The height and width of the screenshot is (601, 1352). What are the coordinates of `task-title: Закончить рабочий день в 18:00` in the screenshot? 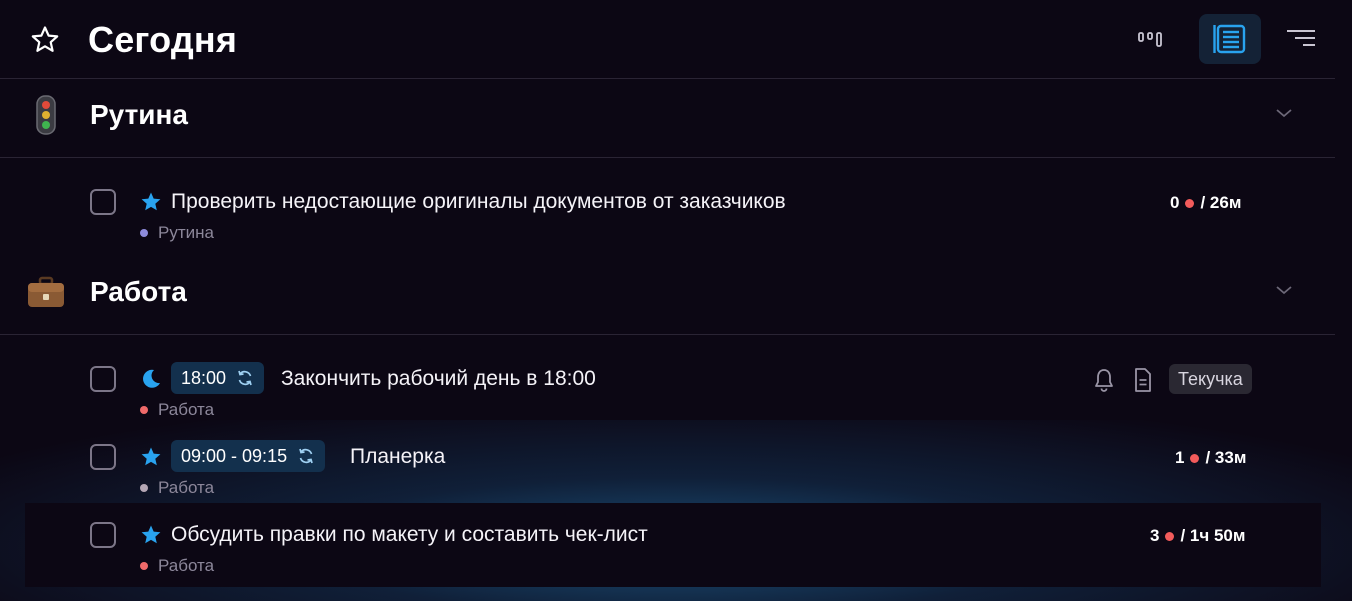 It's located at (438, 378).